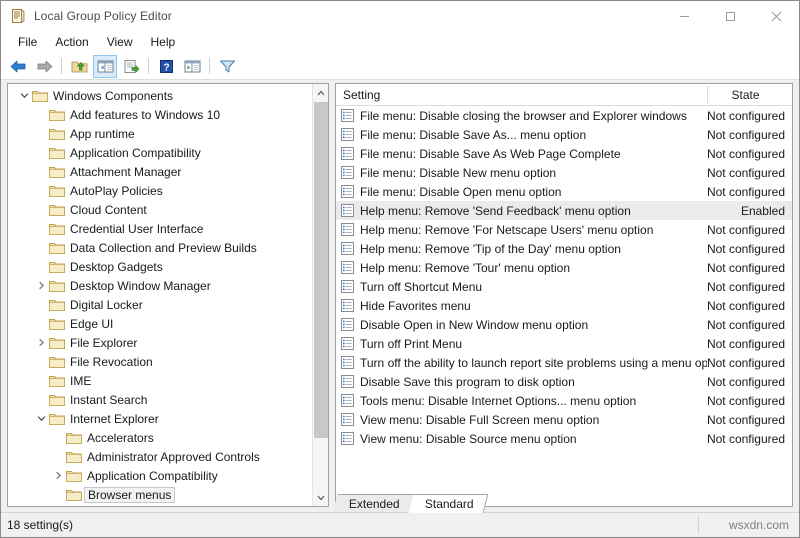 Image resolution: width=800 pixels, height=538 pixels. What do you see at coordinates (465, 267) in the screenshot?
I see `setting-label: Help menu: Remove 'Tour' menu option` at bounding box center [465, 267].